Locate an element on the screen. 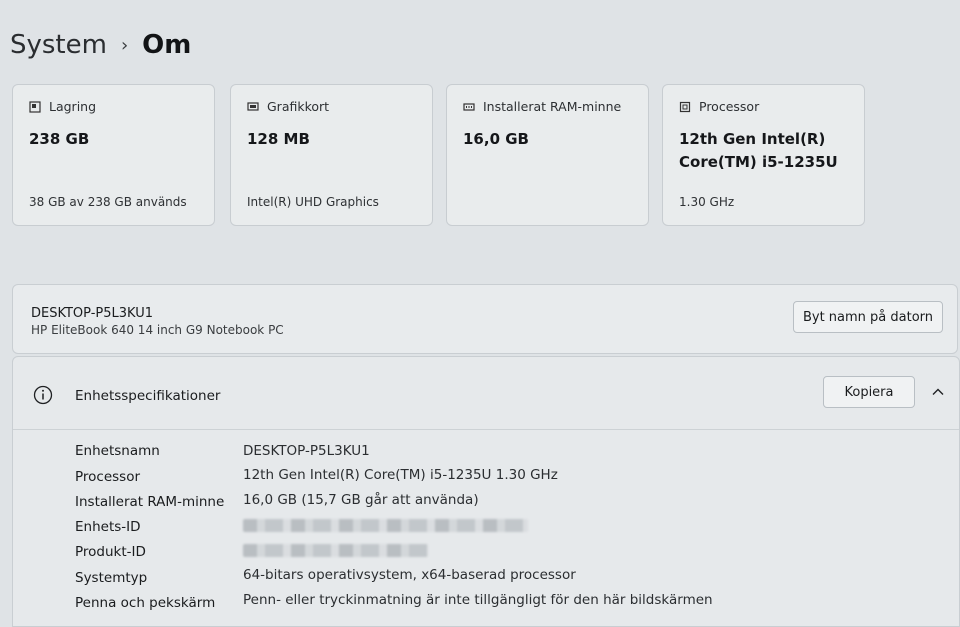 This screenshot has width=960, height=627. rename-pc-button: Byt namn på datorn is located at coordinates (868, 317).